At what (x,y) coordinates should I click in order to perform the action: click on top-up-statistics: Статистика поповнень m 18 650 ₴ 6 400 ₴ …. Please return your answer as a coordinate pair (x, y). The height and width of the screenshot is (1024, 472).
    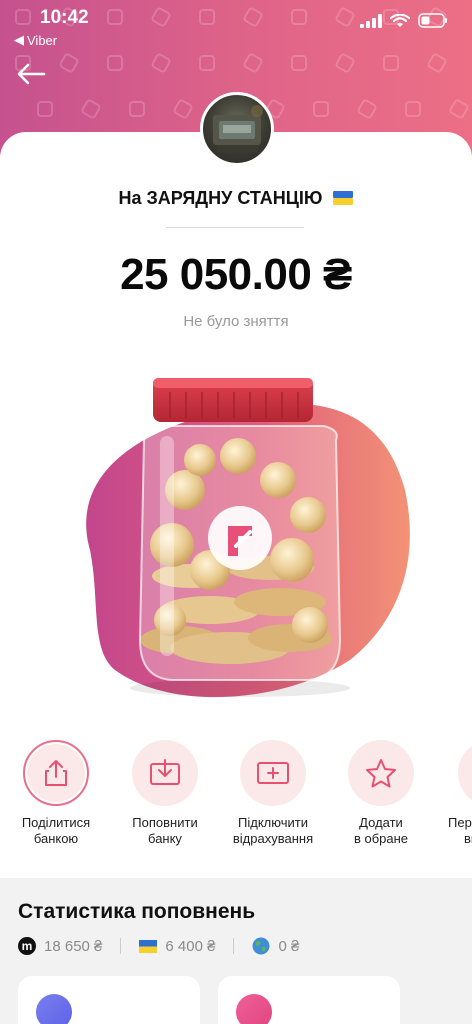
    Looking at the image, I should click on (236, 951).